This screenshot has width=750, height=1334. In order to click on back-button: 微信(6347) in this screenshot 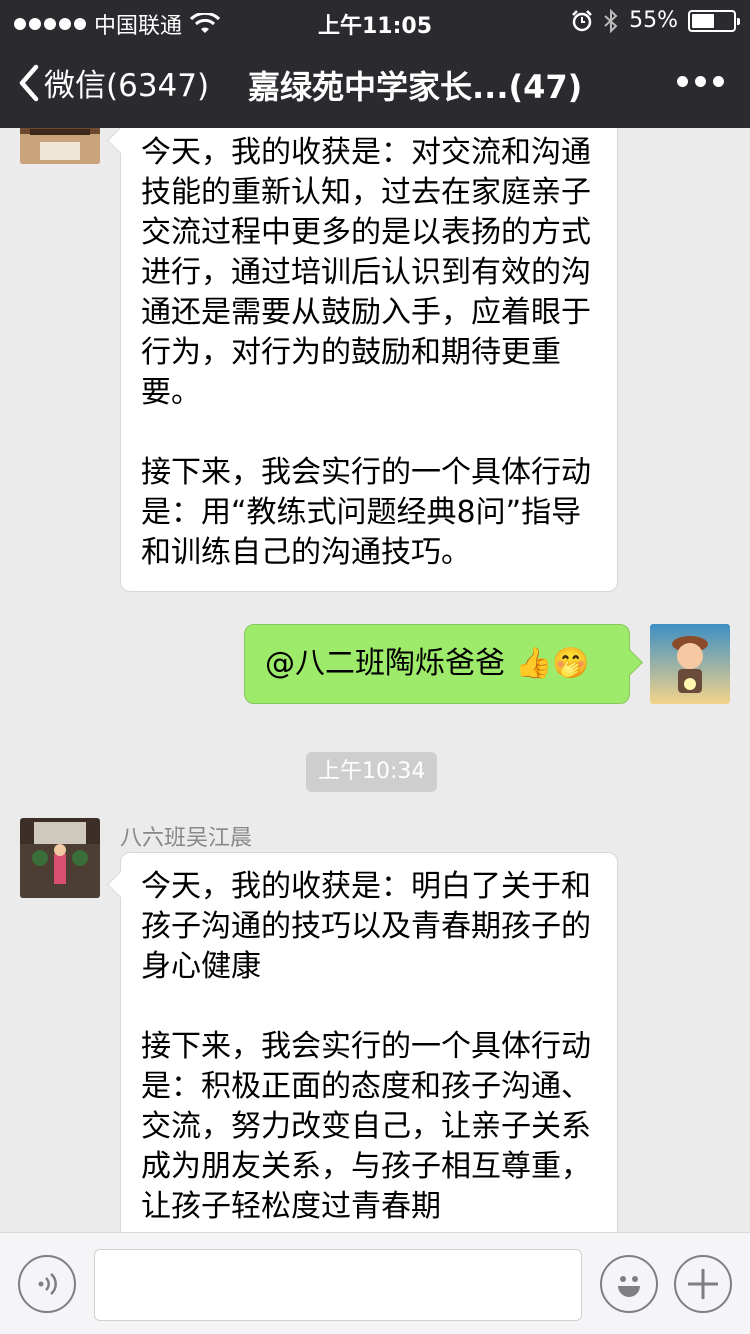, I will do `click(113, 82)`.